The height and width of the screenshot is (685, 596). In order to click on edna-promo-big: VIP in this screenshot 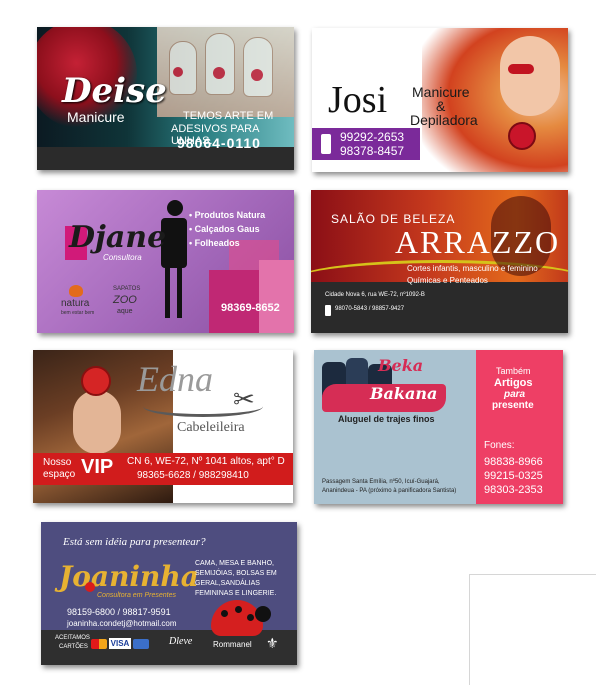, I will do `click(97, 467)`.